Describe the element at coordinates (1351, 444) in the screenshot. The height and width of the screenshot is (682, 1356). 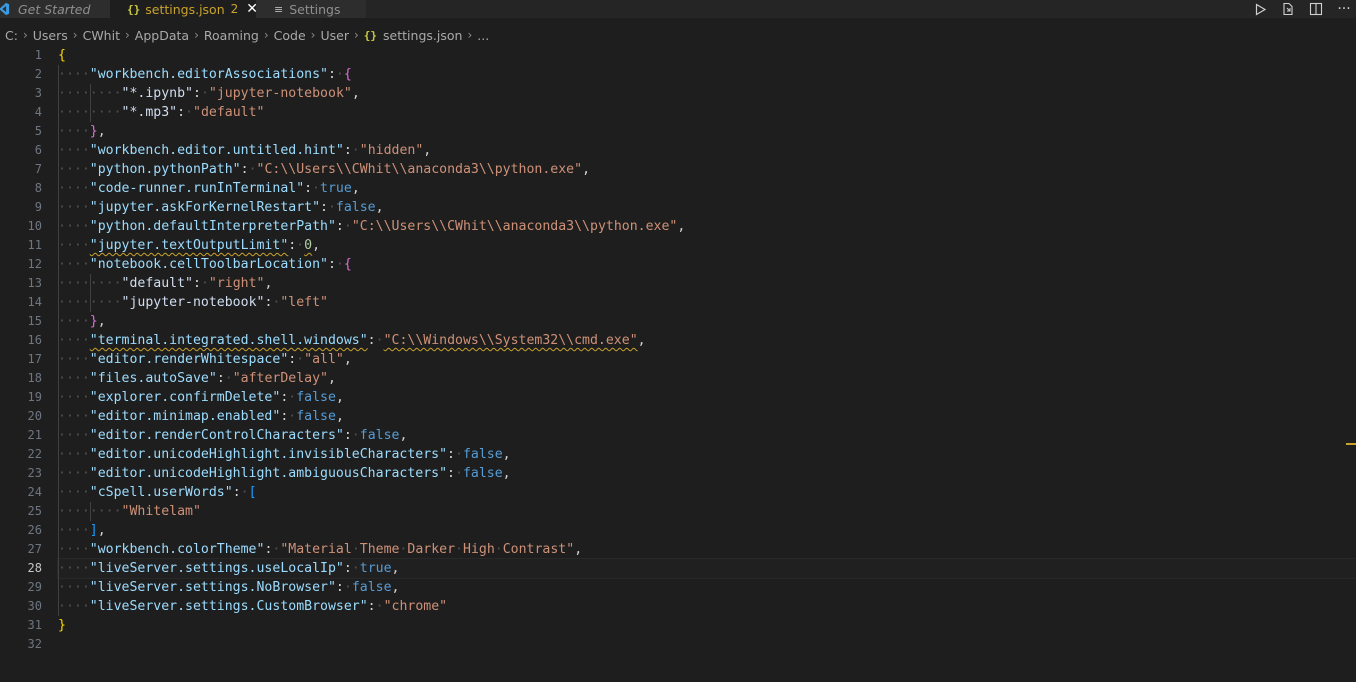
I see `overview-ruler-marker` at that location.